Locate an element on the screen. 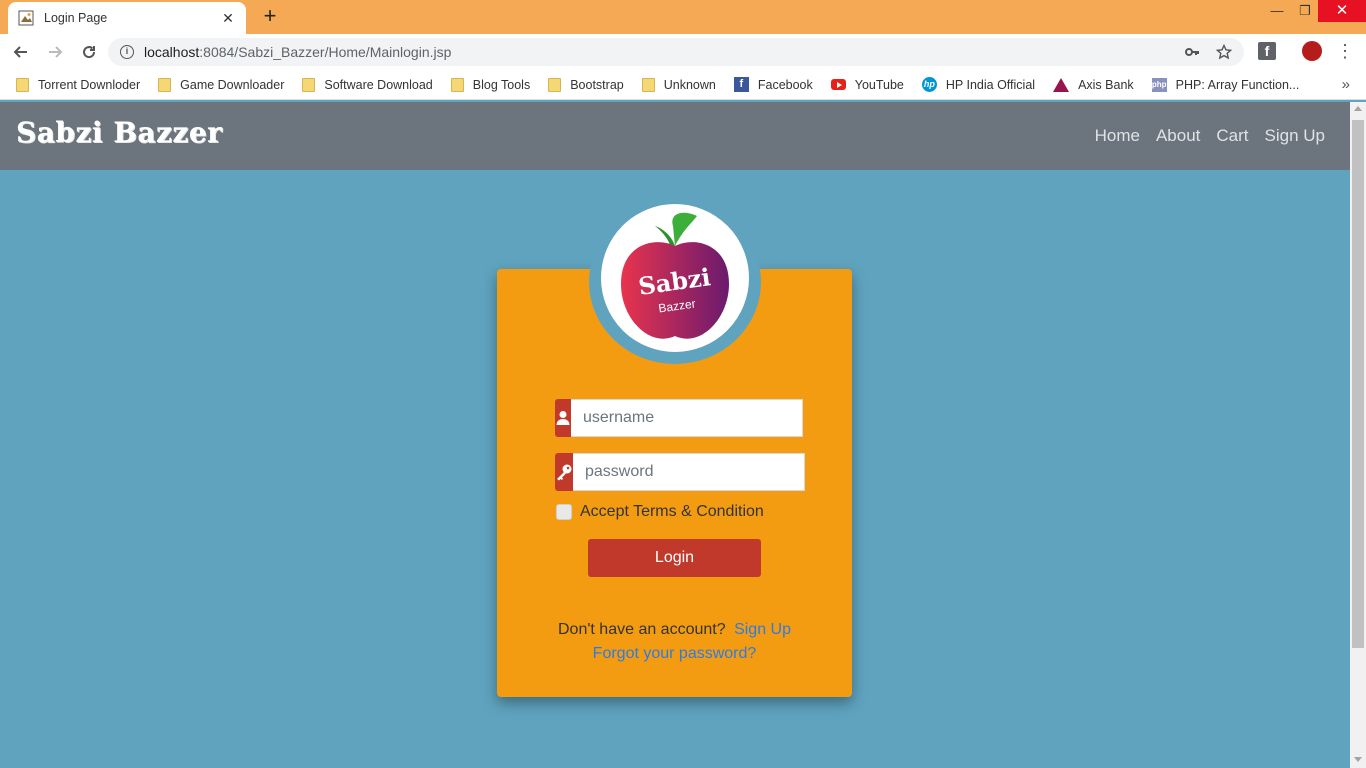  bookmark-axis-bank: Axis Bank is located at coordinates (1093, 84).